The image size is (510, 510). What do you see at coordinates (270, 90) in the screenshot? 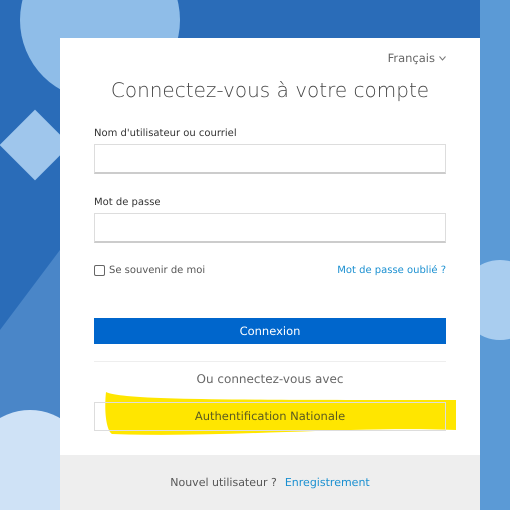
I see `page-title: Connectez-vous à votre compte` at bounding box center [270, 90].